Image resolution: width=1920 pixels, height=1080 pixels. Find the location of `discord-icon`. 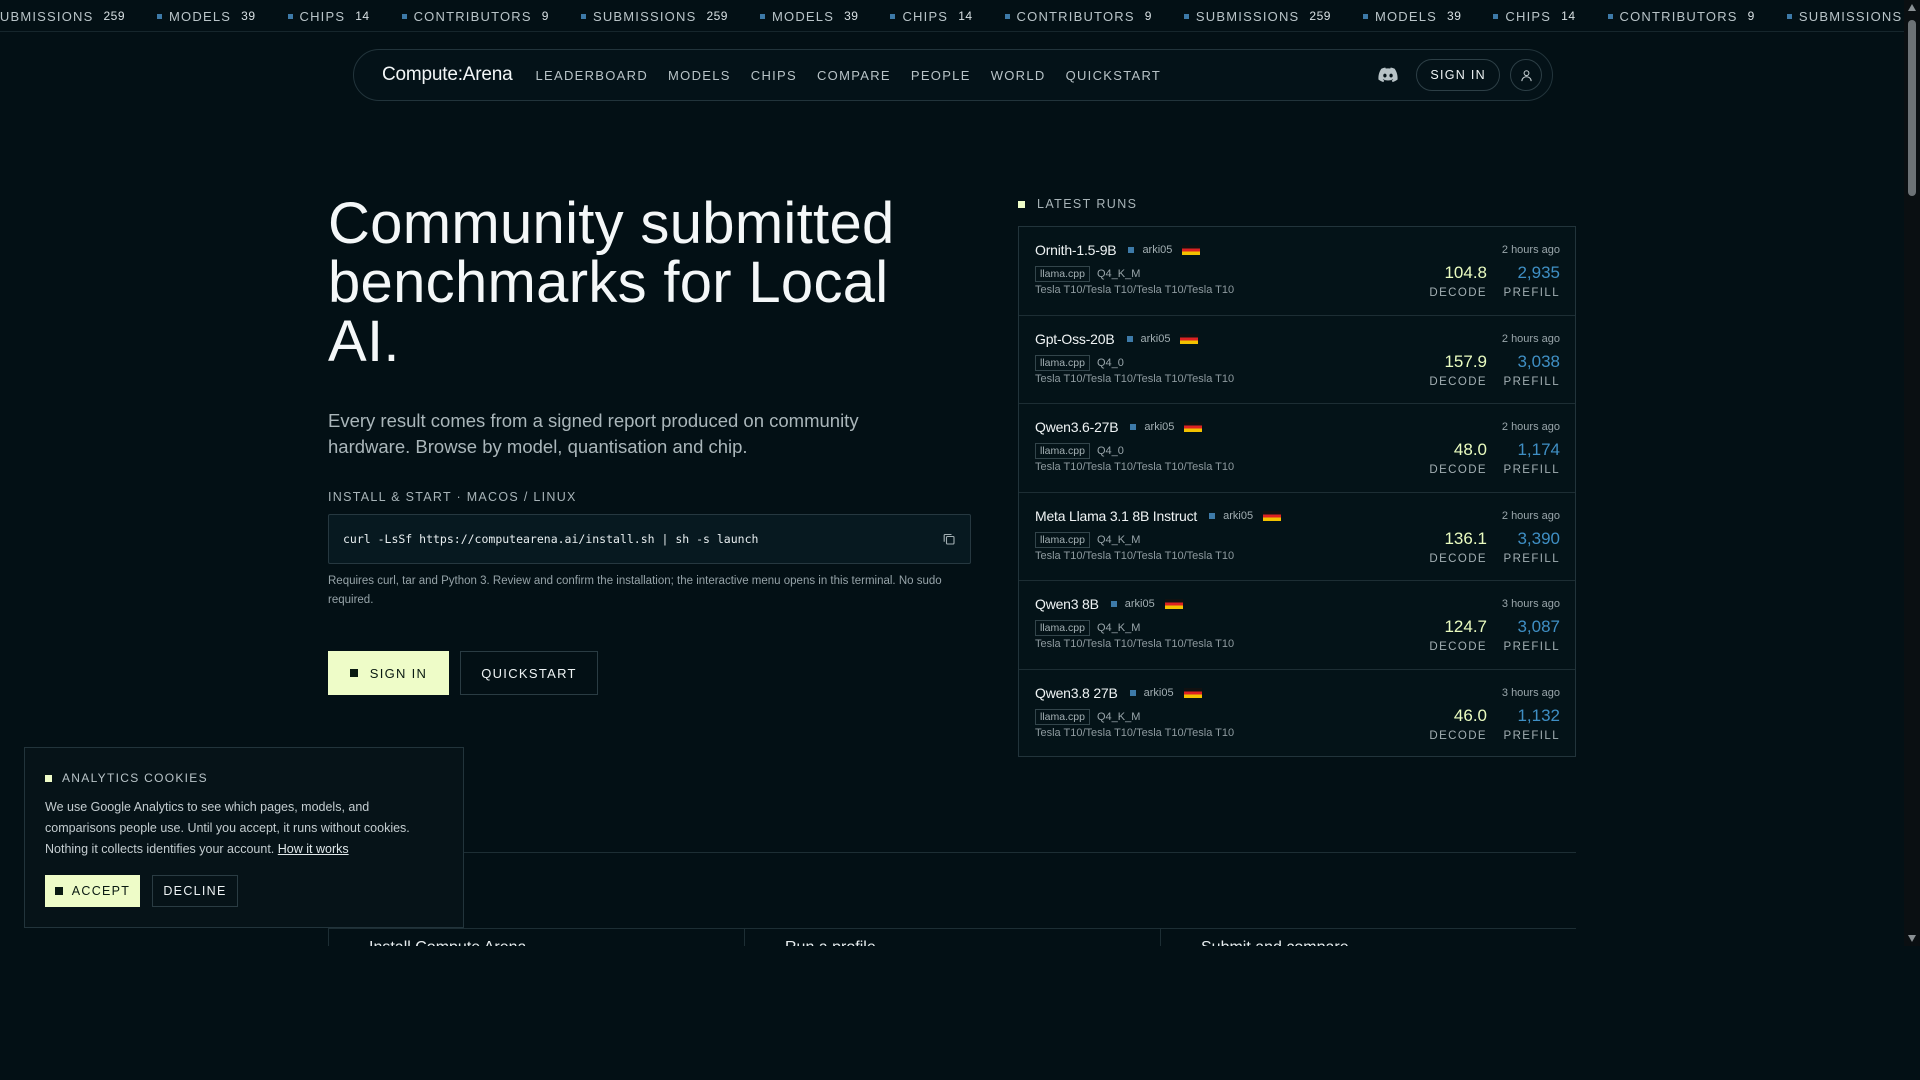

discord-icon is located at coordinates (1388, 75).